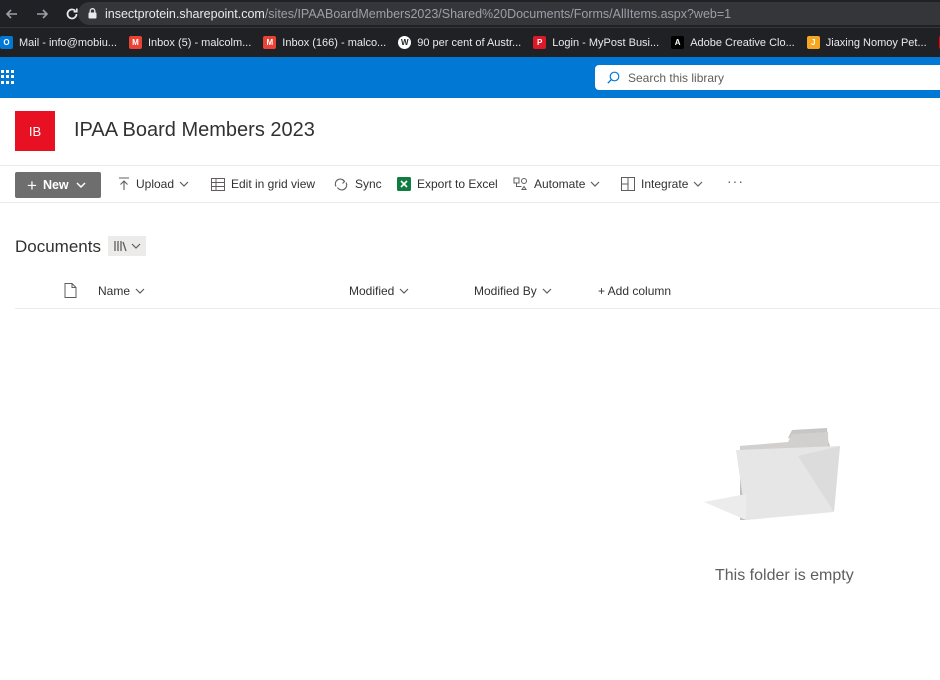 The width and height of the screenshot is (940, 680). What do you see at coordinates (813, 42) in the screenshot?
I see `alibaba-icon: J` at bounding box center [813, 42].